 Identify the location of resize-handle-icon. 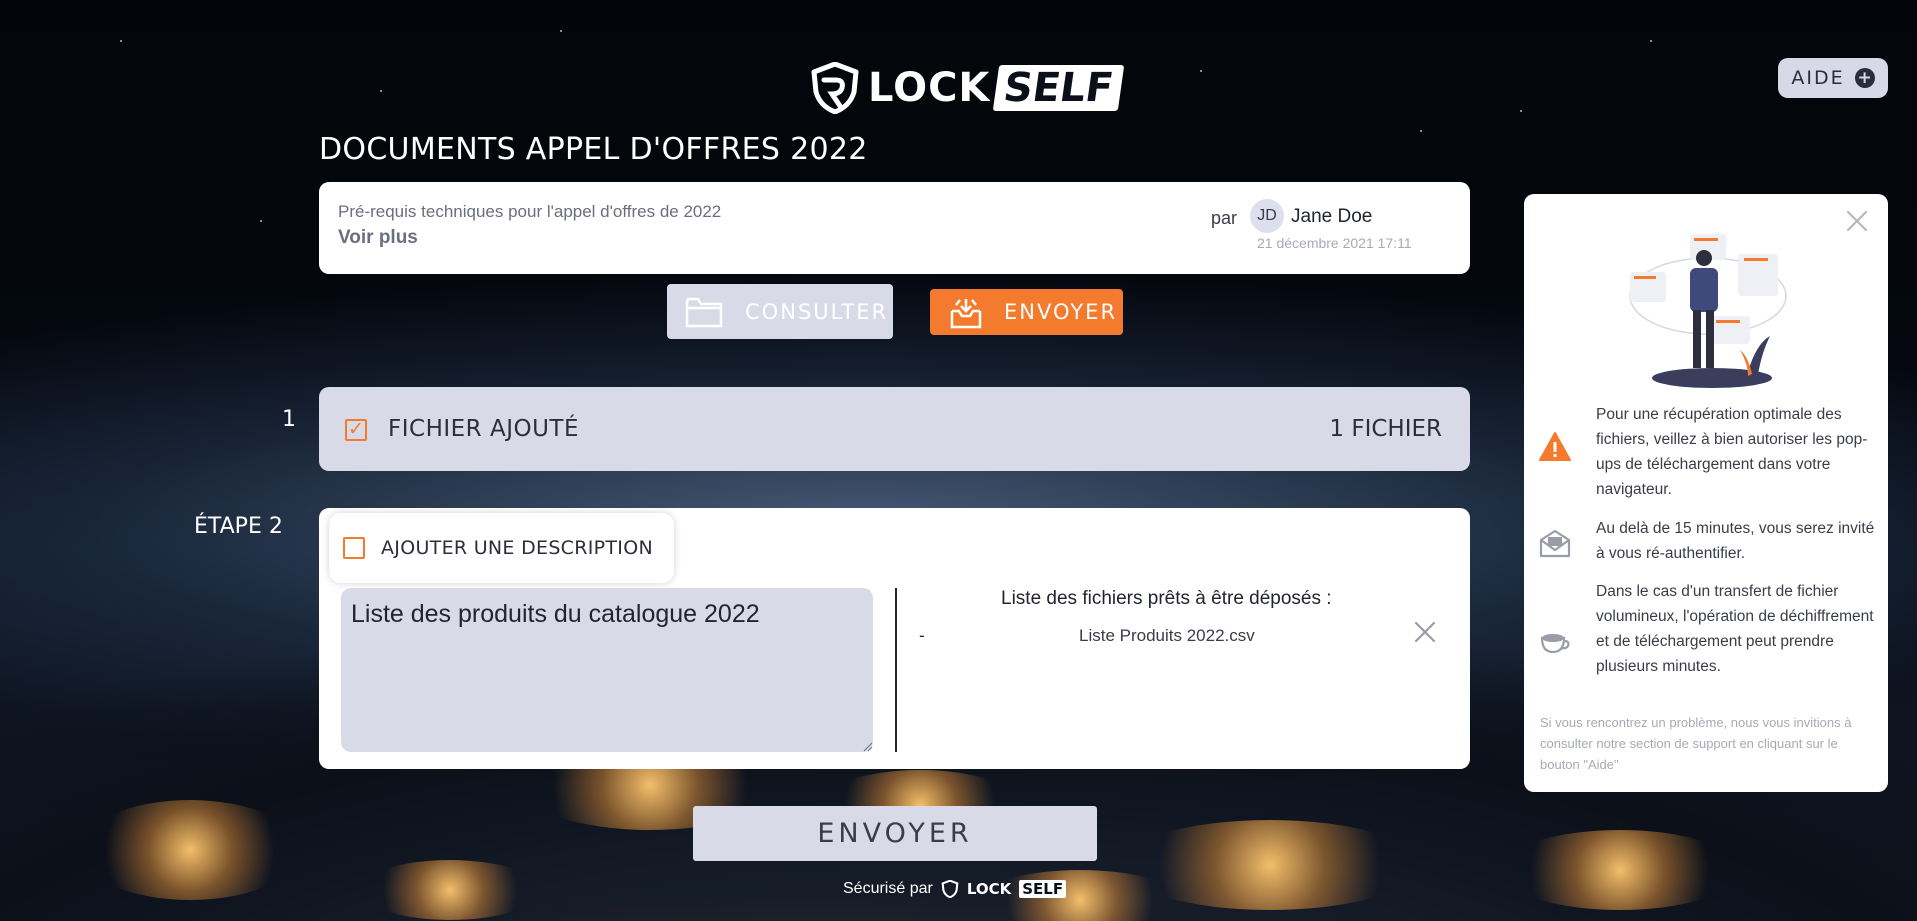
(868, 747).